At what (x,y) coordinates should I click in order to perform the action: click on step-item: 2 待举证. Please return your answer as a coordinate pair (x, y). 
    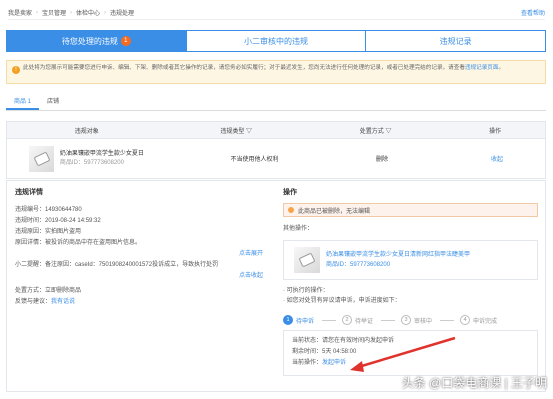
    Looking at the image, I should click on (357, 320).